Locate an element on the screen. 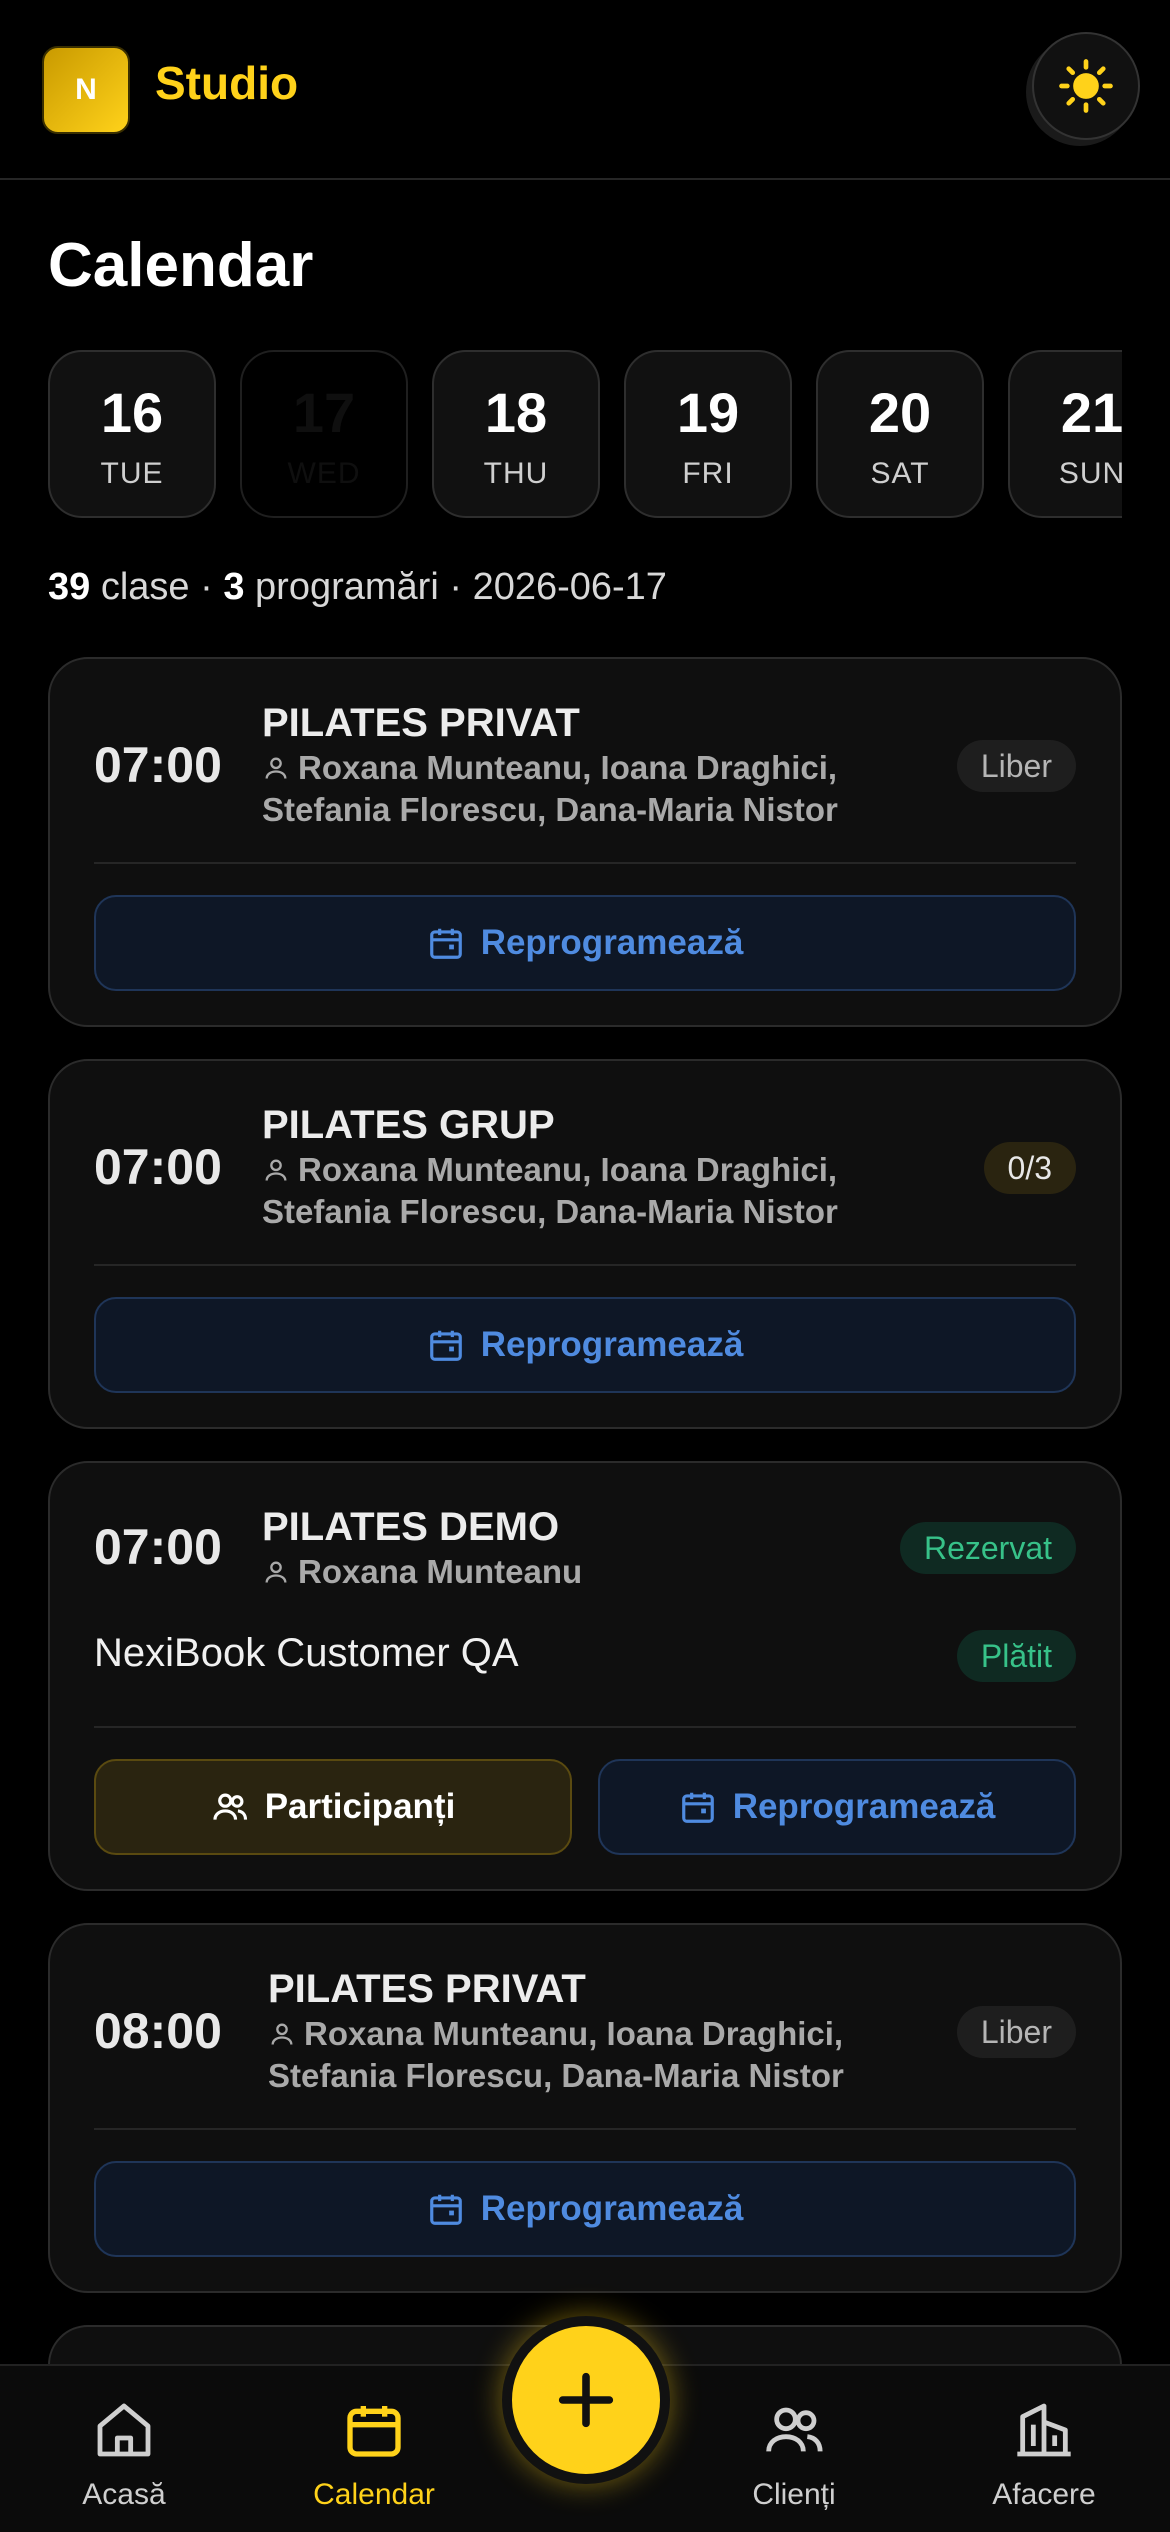 This screenshot has width=1170, height=2532. day-number: 18 is located at coordinates (516, 412).